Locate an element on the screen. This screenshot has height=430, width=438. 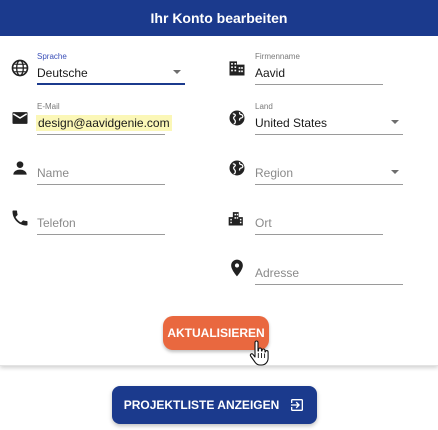
city-field: Ort is located at coordinates (319, 218).